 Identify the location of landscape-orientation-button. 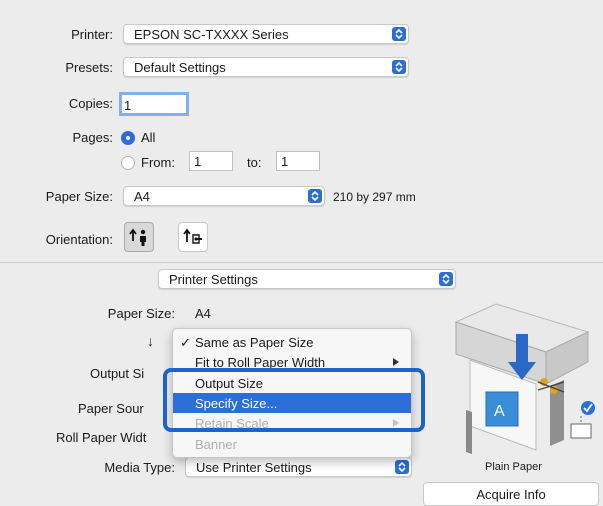
(193, 237).